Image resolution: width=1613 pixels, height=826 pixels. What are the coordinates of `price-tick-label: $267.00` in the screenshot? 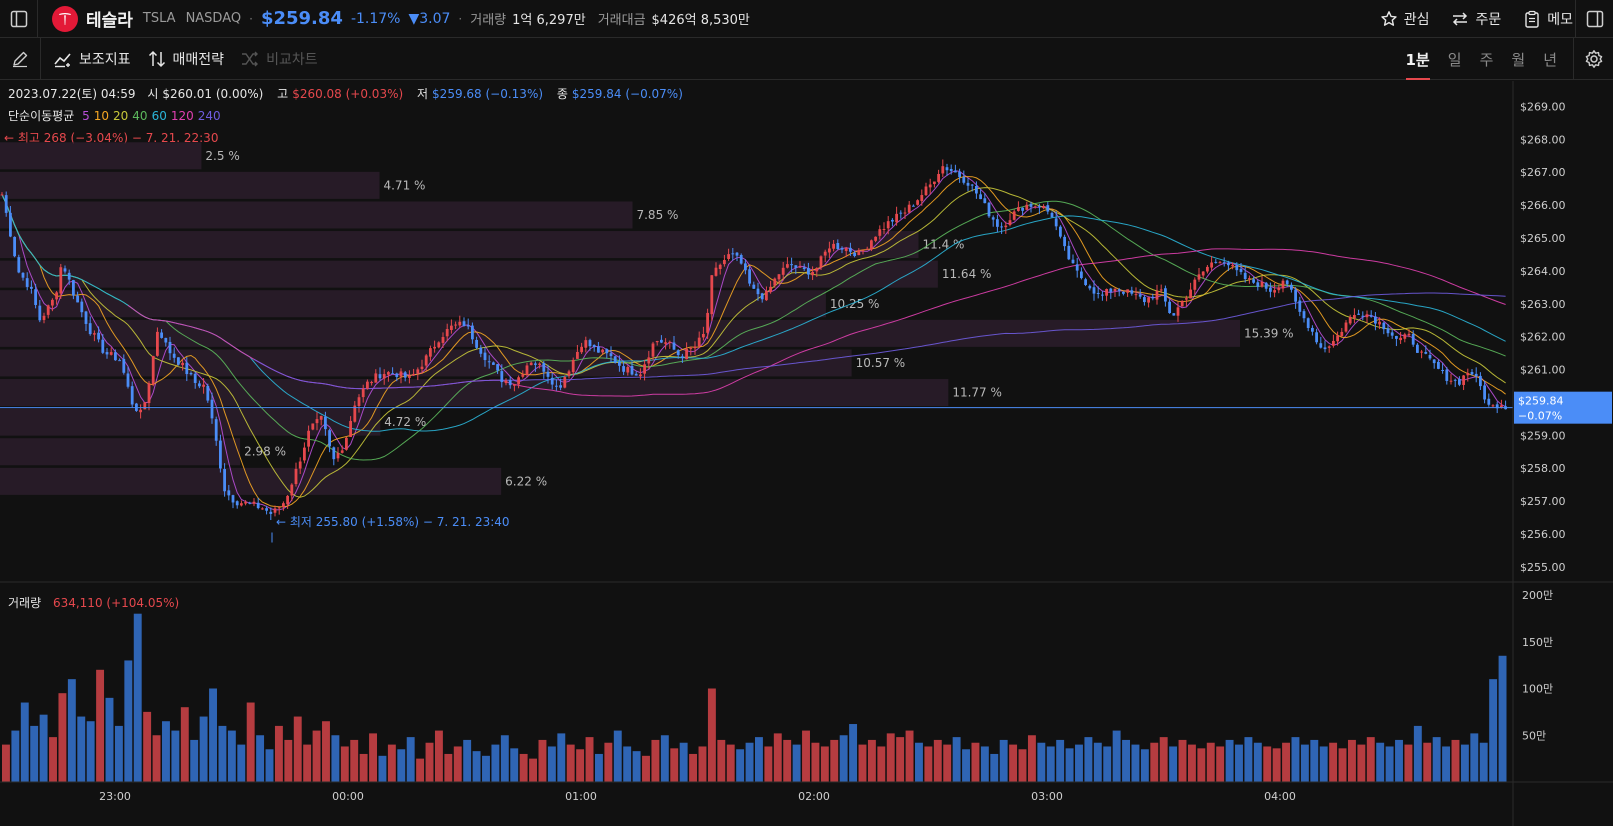 It's located at (1543, 172).